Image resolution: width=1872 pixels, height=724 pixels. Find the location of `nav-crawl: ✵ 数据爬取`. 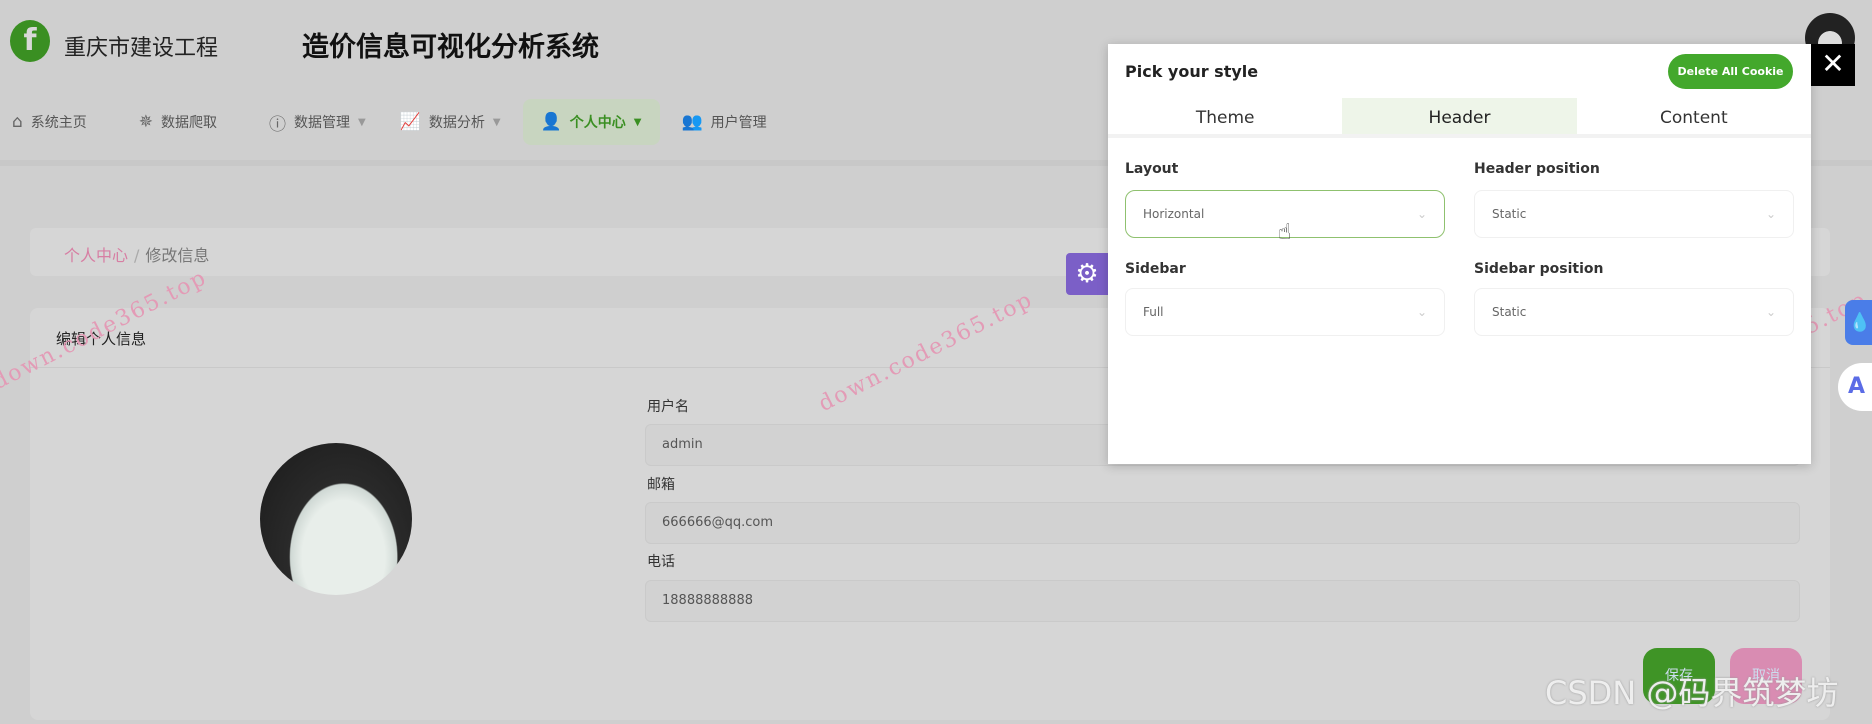

nav-crawl: ✵ 数据爬取 is located at coordinates (178, 122).